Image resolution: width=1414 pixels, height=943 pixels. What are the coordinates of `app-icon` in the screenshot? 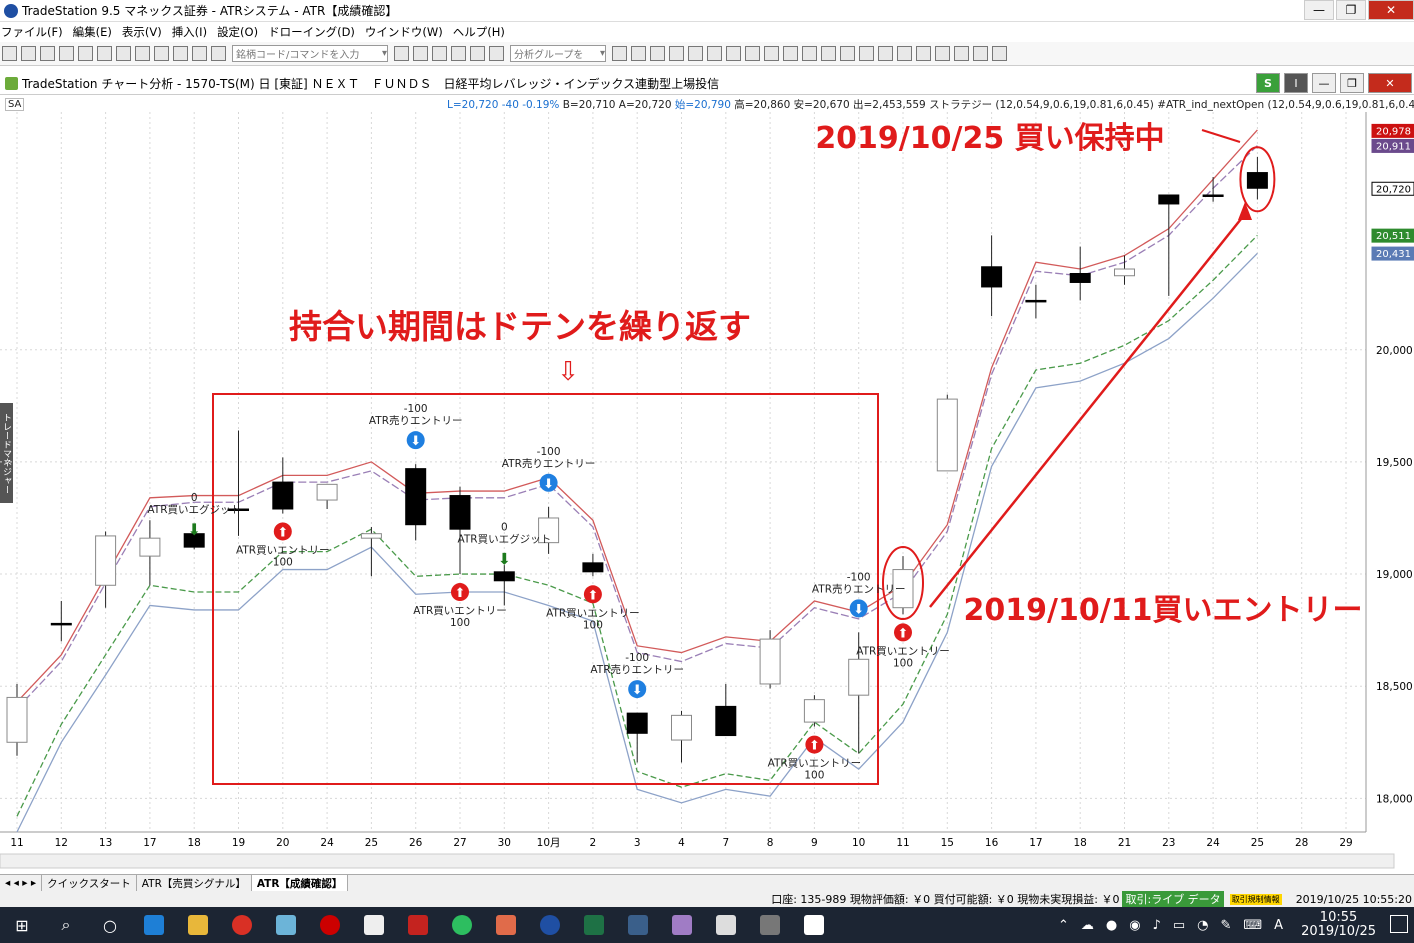 It's located at (286, 925).